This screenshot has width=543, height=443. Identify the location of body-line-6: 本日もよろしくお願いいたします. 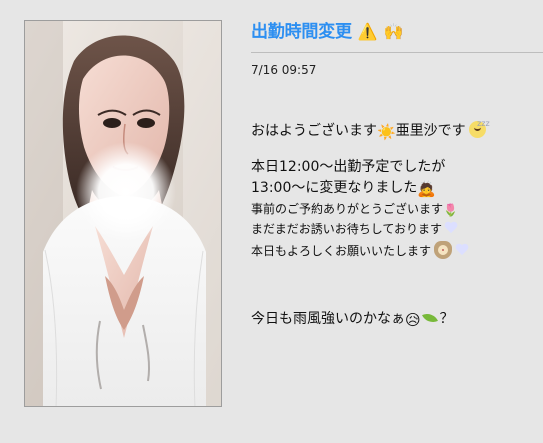
(397, 250).